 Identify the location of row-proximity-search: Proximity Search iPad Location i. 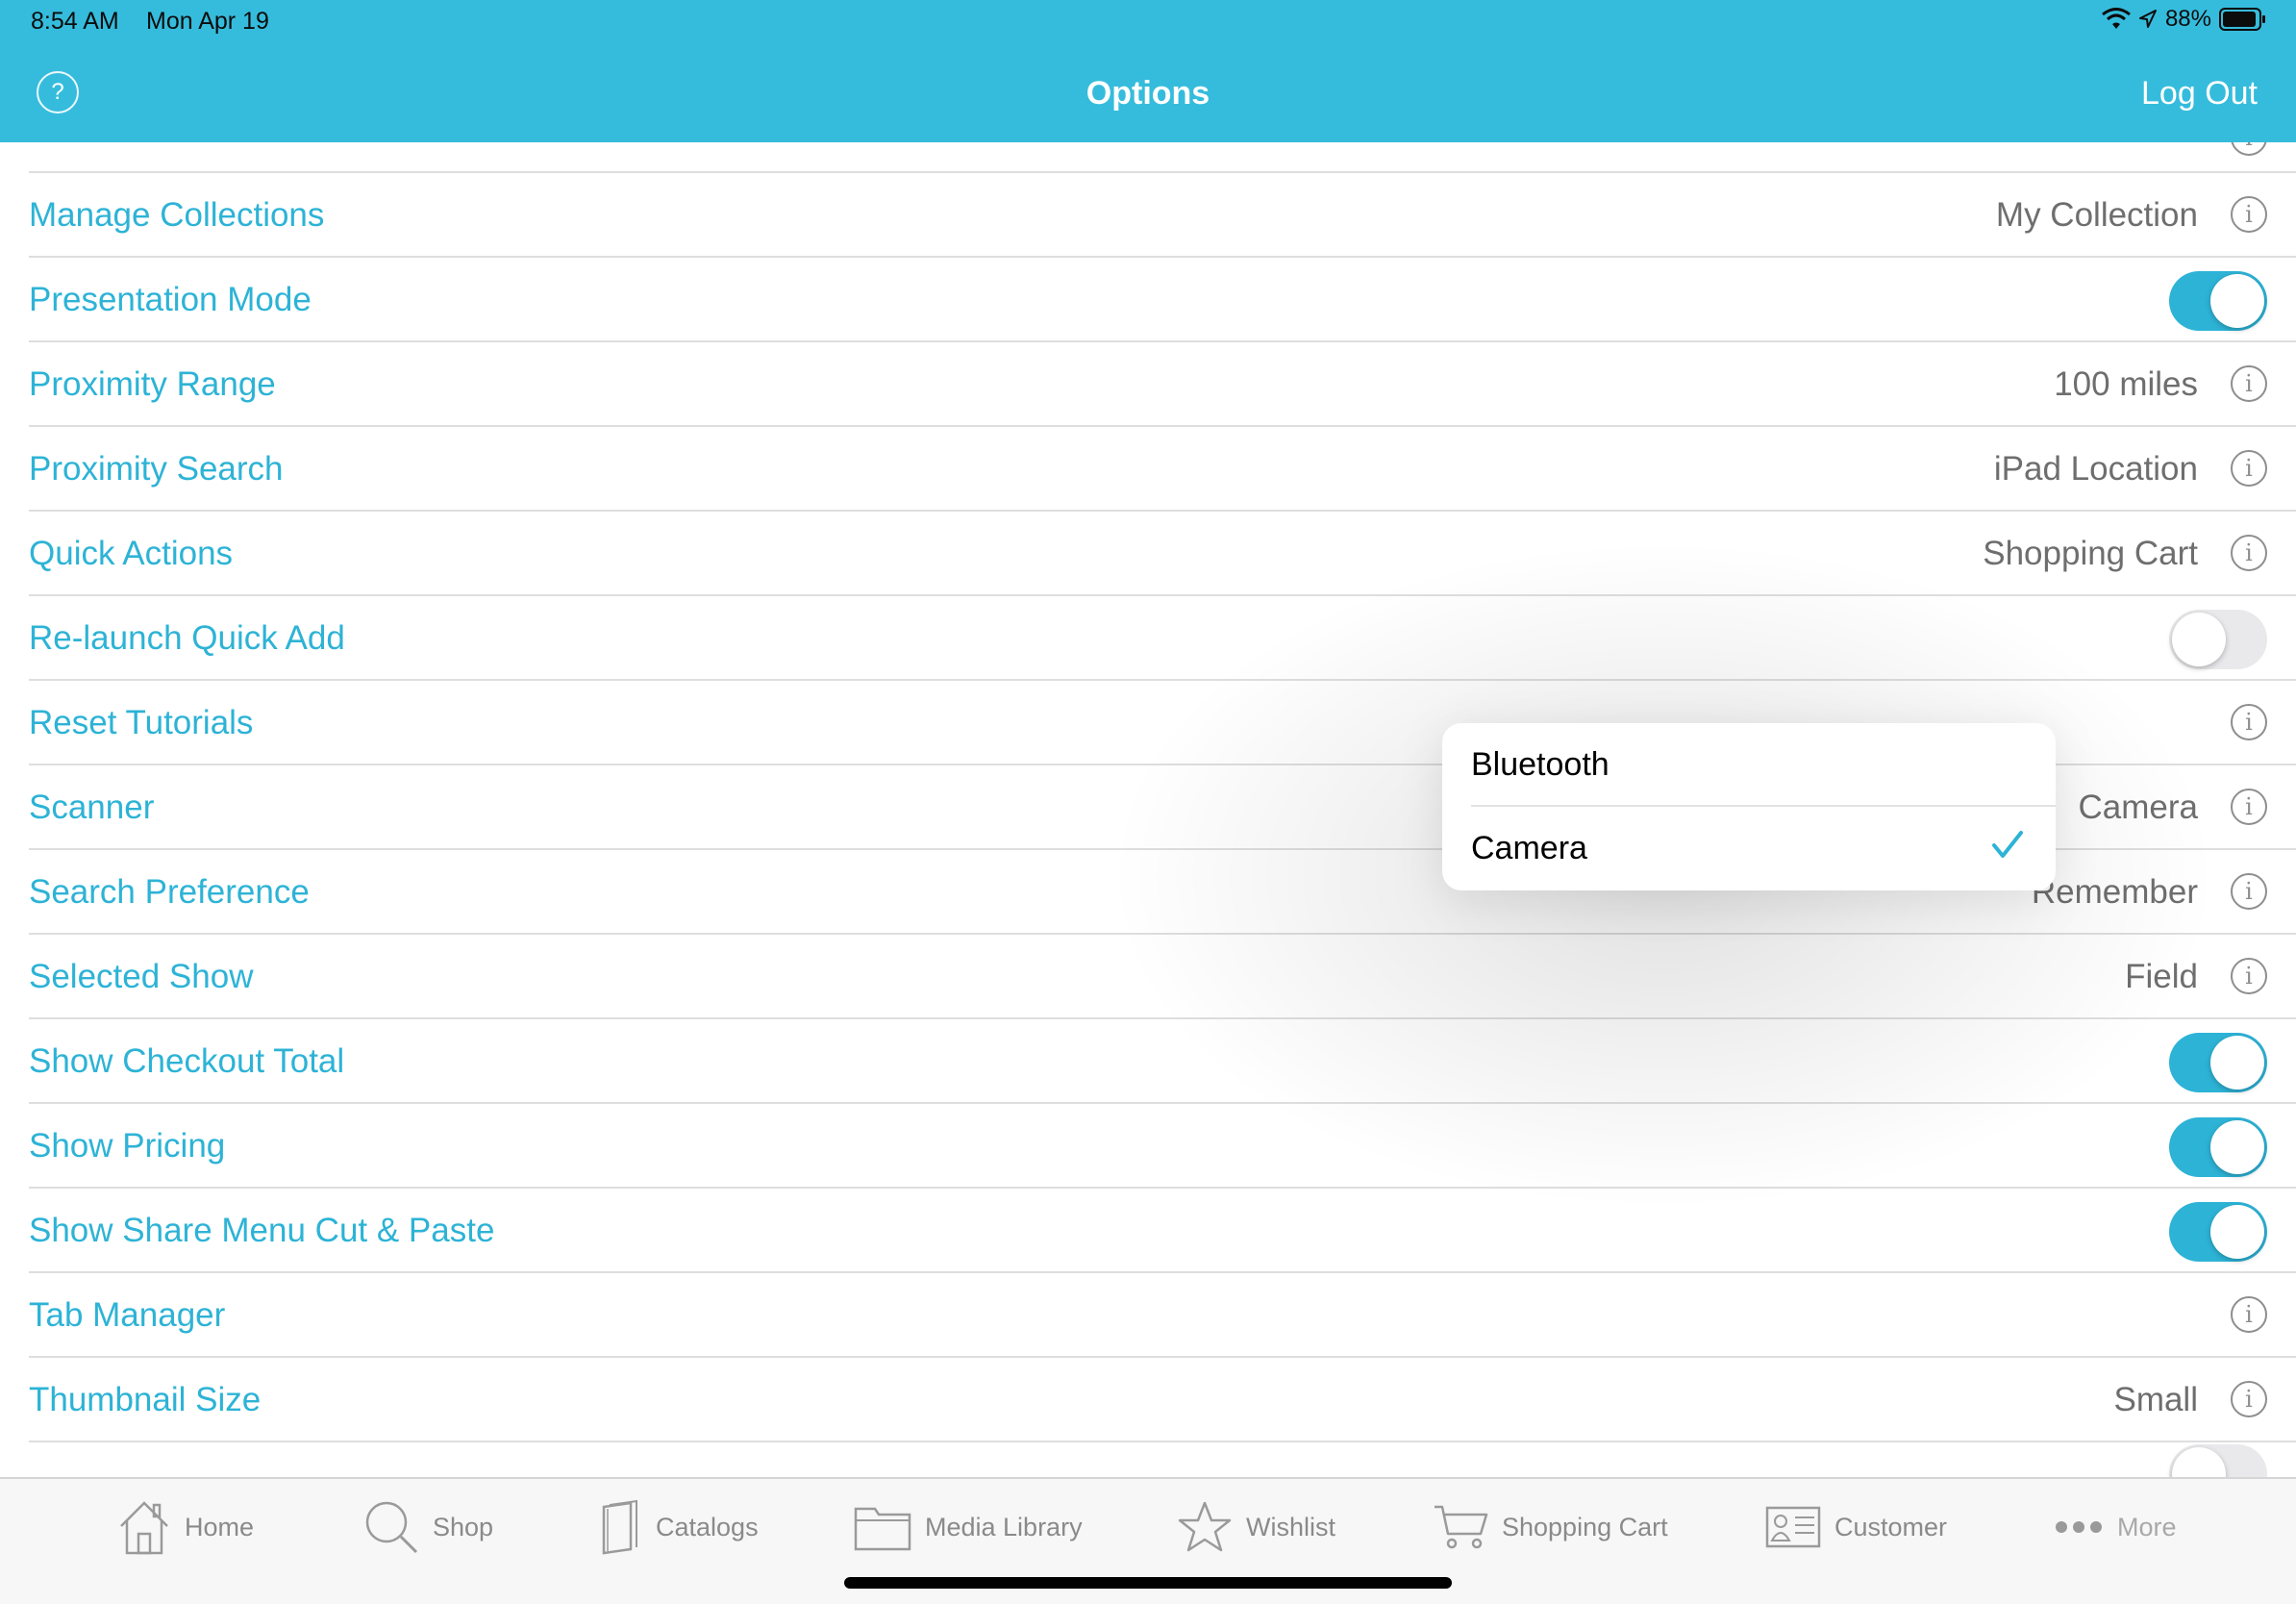
(1162, 469).